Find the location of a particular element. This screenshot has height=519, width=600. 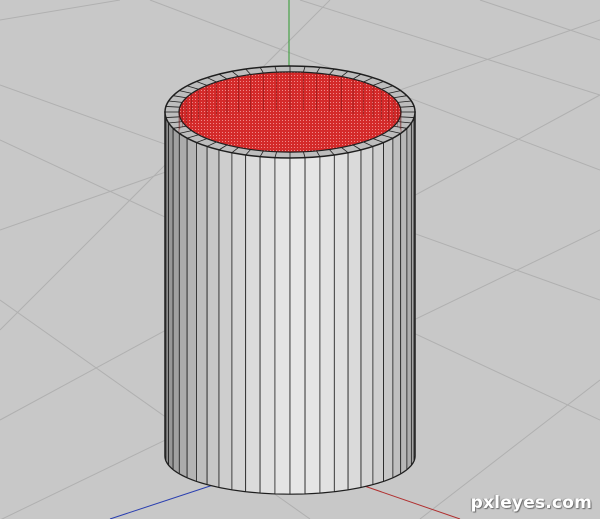

site-watermark: pxleyes.com is located at coordinates (531, 503).